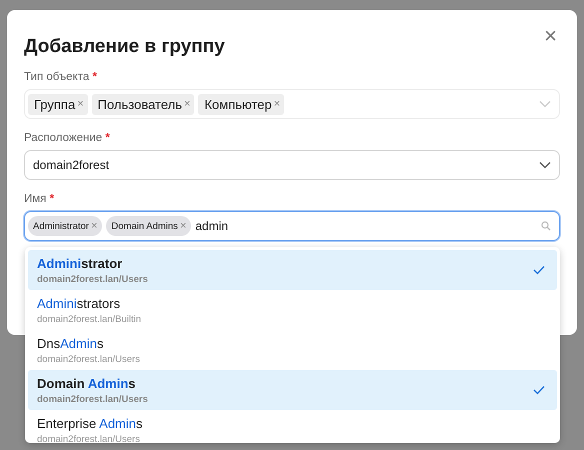 This screenshot has width=584, height=450. What do you see at coordinates (292, 390) in the screenshot?
I see `dropdown-option: Domain Admins domain2forest.lan/Users` at bounding box center [292, 390].